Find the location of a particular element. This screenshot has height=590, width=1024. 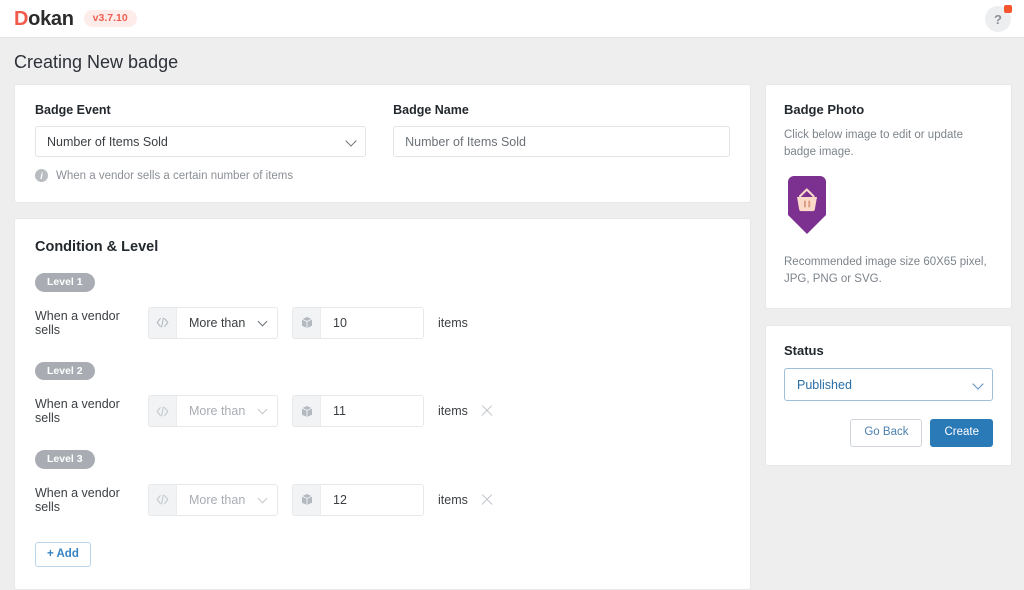

badge-photo-image is located at coordinates (888, 207).